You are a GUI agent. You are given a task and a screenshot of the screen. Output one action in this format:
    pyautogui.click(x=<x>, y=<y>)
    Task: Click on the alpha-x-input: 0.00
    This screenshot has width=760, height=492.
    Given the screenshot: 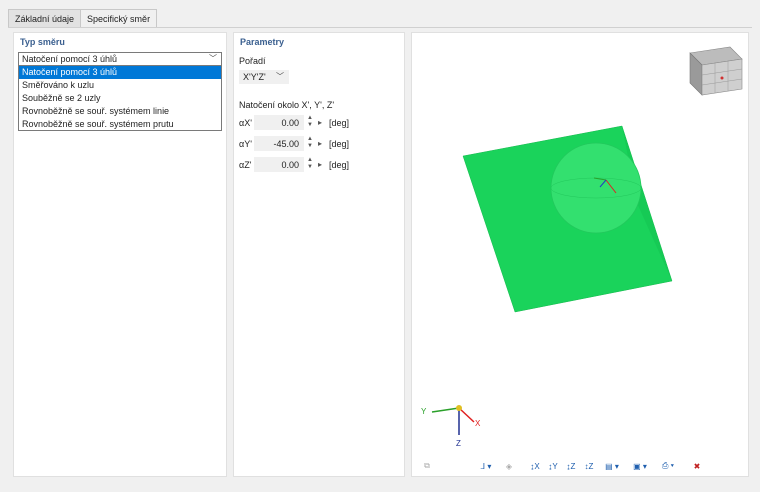 What is the action you would take?
    pyautogui.click(x=279, y=122)
    